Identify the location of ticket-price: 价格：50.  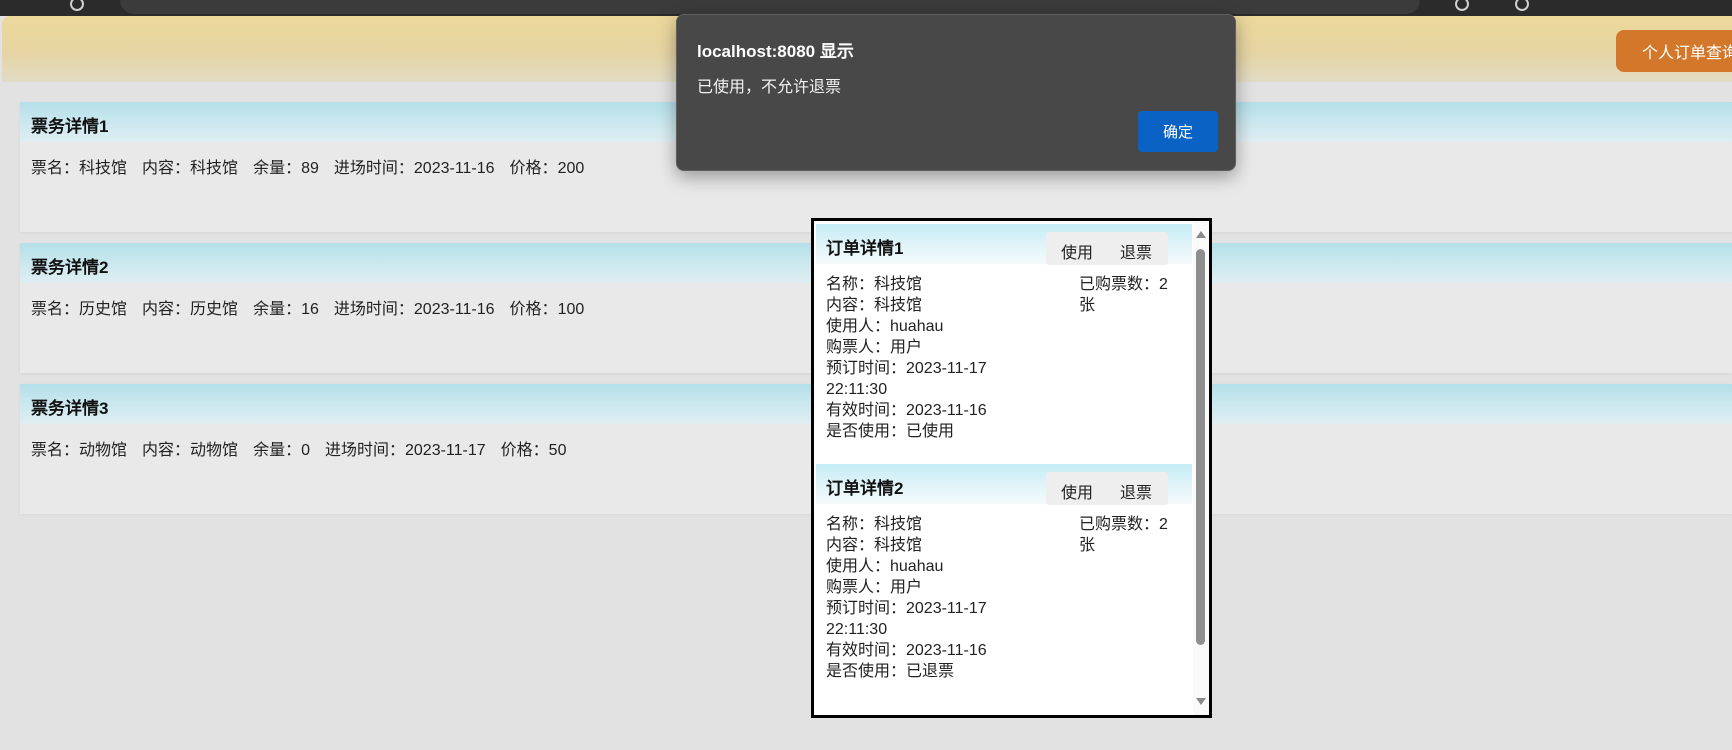
(533, 450).